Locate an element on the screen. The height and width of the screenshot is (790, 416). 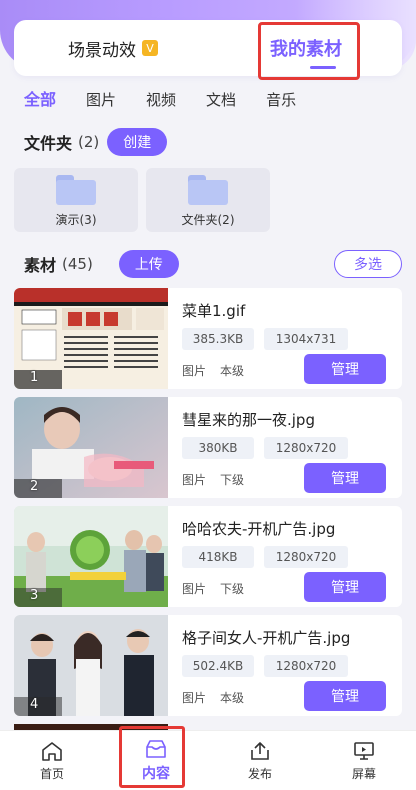
materials-section-header: 素材 (45) 上传 is located at coordinates (101, 264).